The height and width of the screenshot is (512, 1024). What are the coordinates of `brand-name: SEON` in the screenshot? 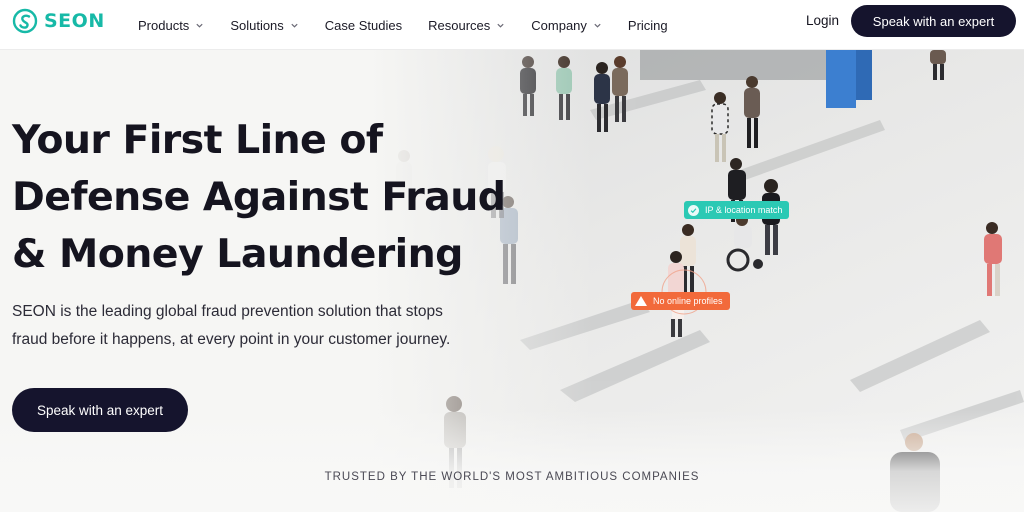 It's located at (74, 21).